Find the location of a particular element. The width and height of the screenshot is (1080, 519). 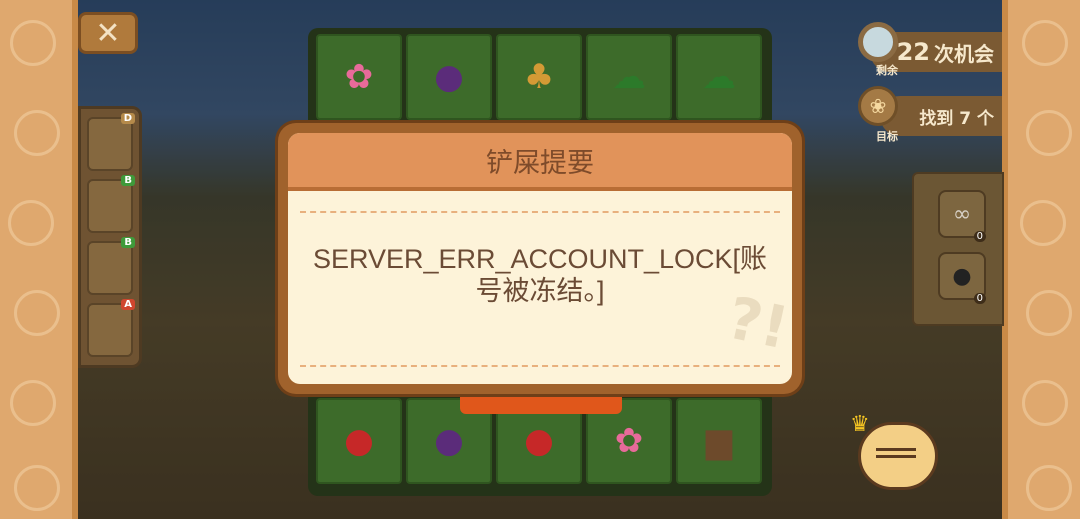

target-goal: 找到 7 个 is located at coordinates (941, 116).